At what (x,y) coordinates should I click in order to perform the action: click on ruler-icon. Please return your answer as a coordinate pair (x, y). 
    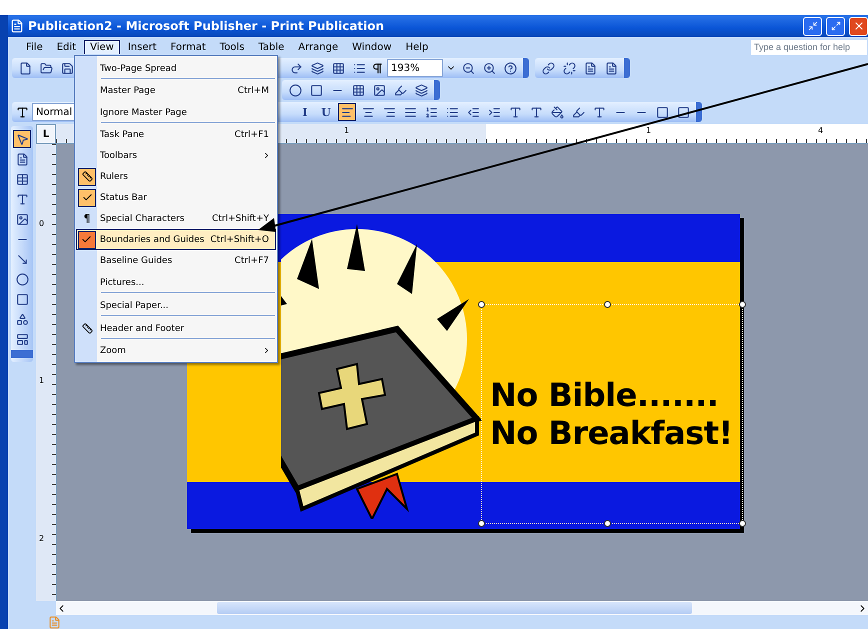
    Looking at the image, I should click on (87, 176).